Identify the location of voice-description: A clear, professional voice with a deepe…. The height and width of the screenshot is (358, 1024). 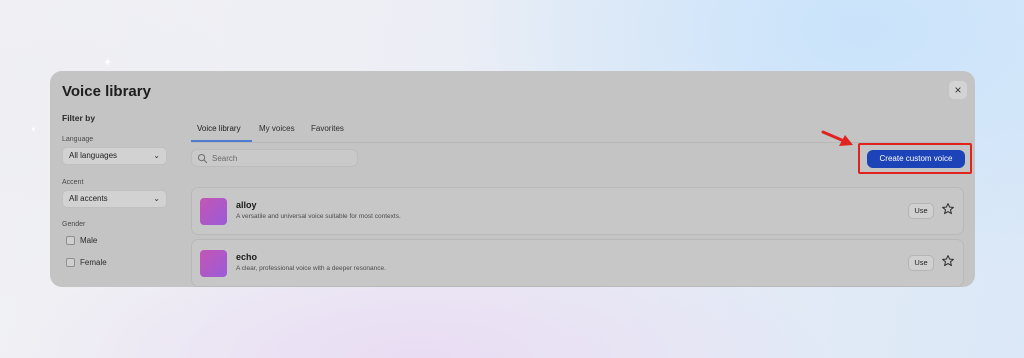
(311, 268).